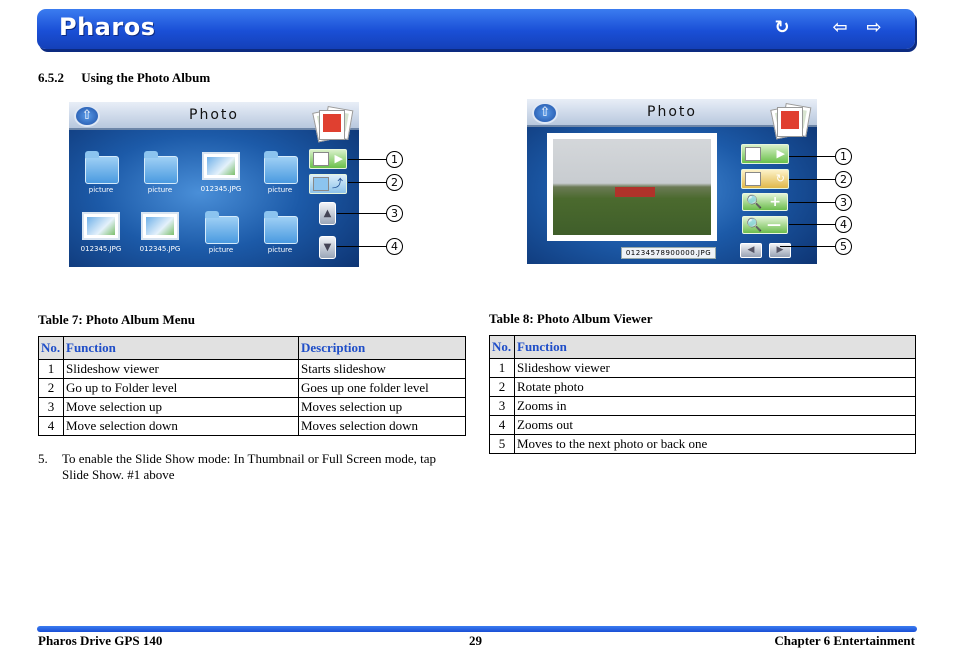 The height and width of the screenshot is (672, 954). I want to click on table-row: 5 Moves to the next photo or back one, so click(702, 444).